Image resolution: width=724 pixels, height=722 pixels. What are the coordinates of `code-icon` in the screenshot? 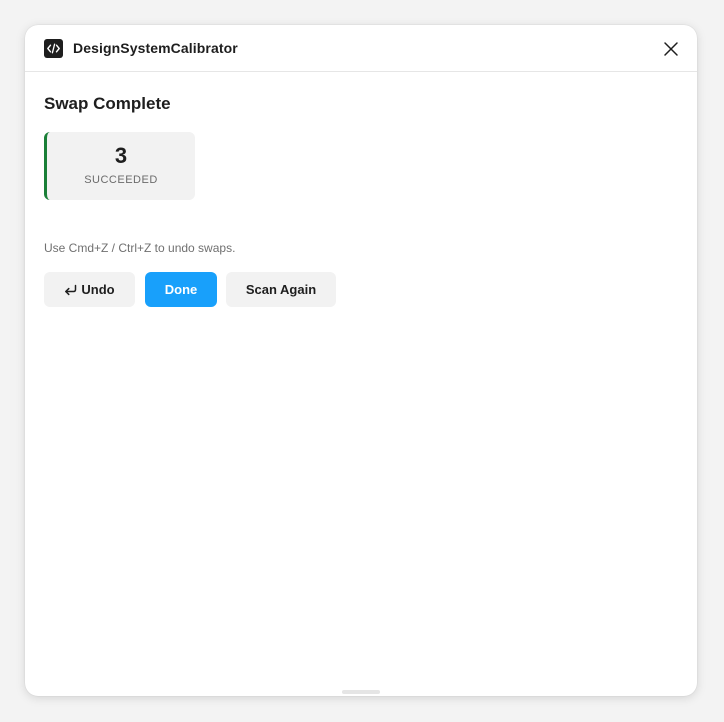 It's located at (53, 48).